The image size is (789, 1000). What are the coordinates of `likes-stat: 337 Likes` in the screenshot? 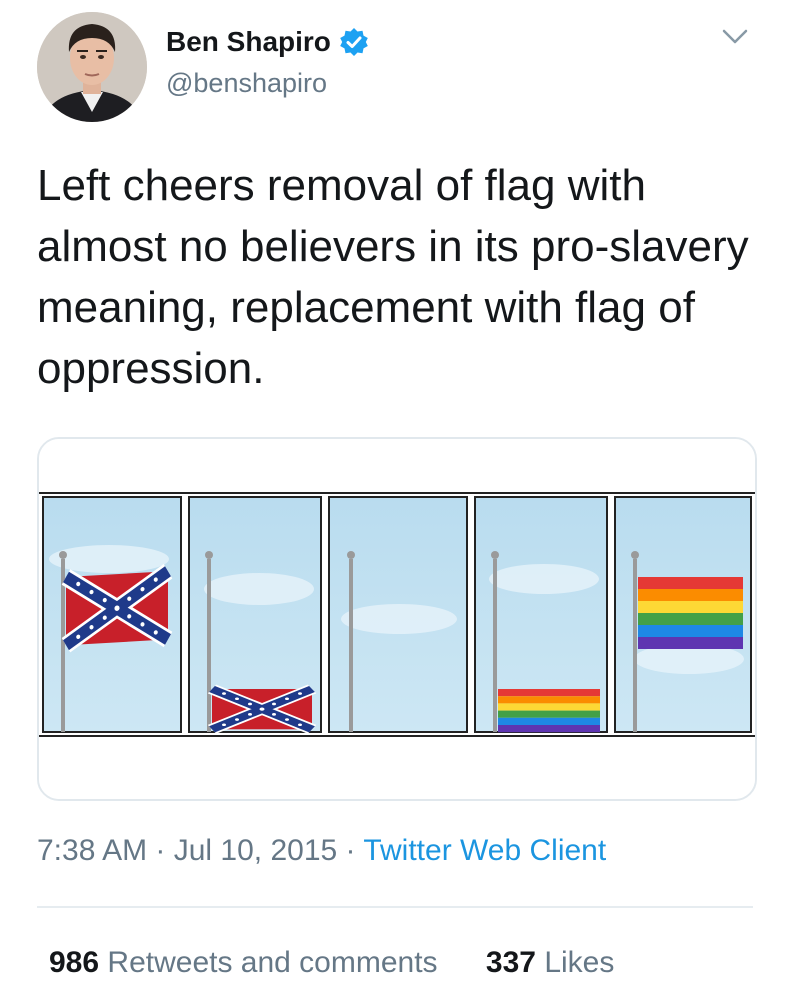 It's located at (550, 962).